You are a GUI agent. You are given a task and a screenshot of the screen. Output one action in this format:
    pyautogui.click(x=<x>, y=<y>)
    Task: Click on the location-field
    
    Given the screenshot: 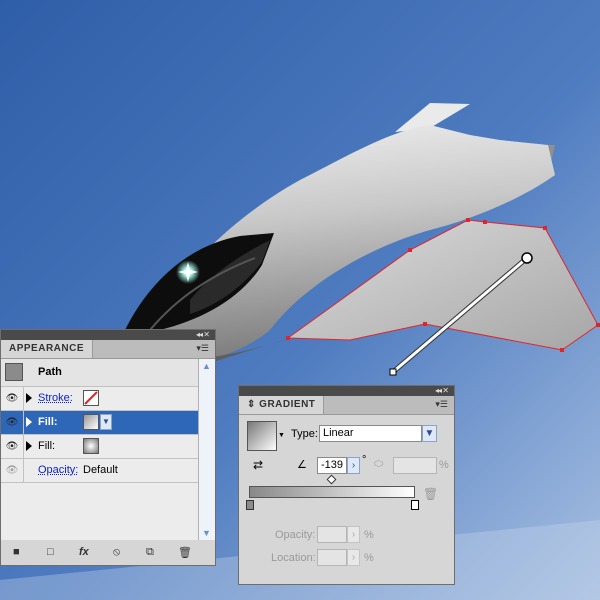 What is the action you would take?
    pyautogui.click(x=332, y=557)
    